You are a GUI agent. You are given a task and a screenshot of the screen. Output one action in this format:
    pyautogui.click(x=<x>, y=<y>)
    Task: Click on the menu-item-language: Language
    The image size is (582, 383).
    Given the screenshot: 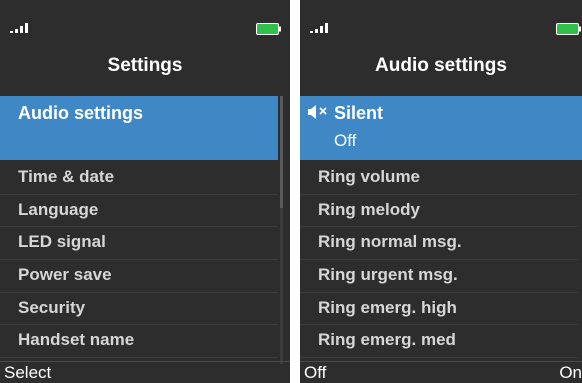 What is the action you would take?
    pyautogui.click(x=139, y=211)
    